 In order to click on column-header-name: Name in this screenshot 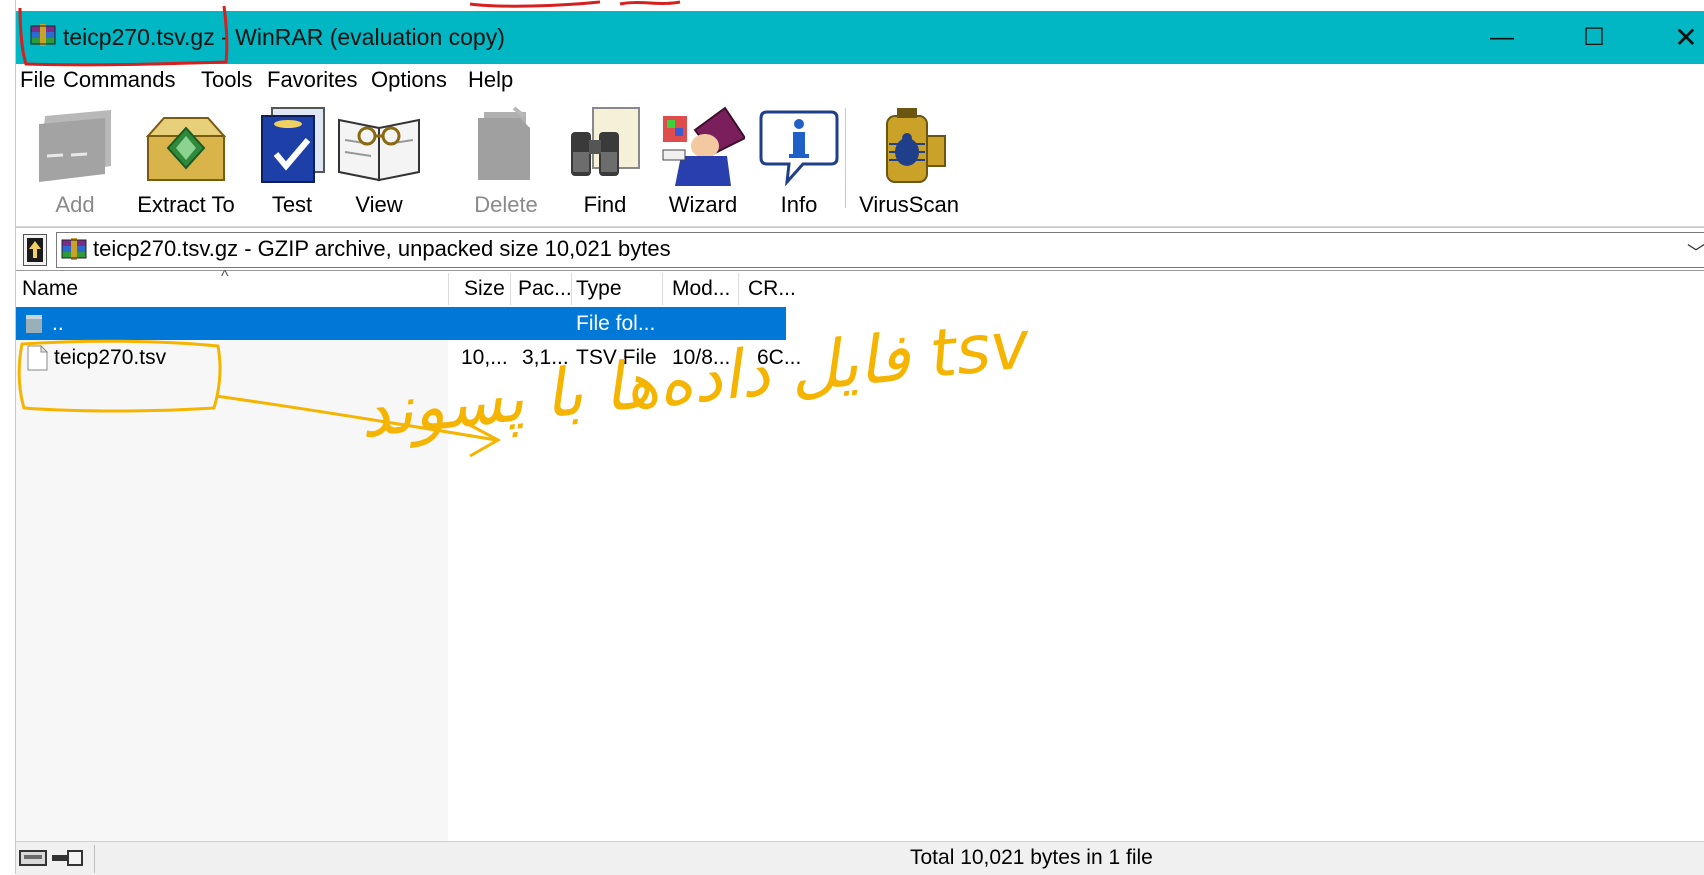, I will do `click(50, 289)`.